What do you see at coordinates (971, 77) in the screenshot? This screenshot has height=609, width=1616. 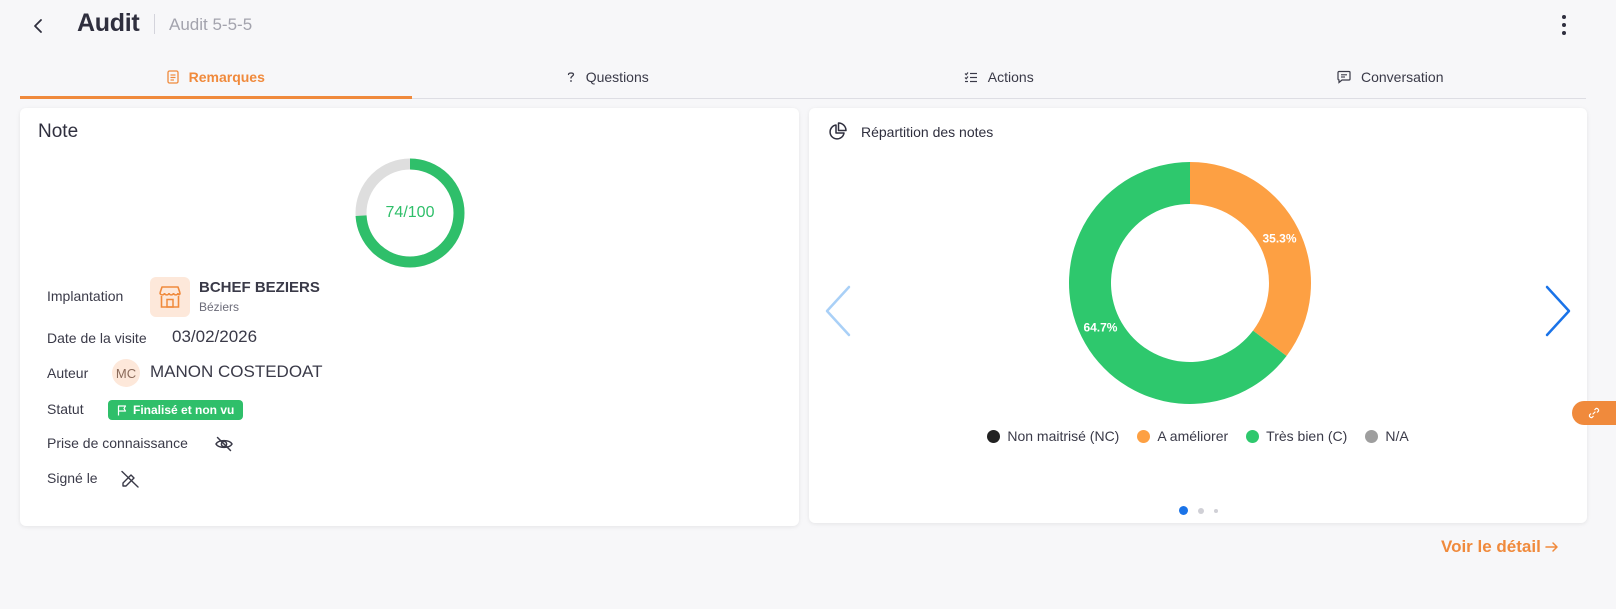 I see `checklist-icon` at bounding box center [971, 77].